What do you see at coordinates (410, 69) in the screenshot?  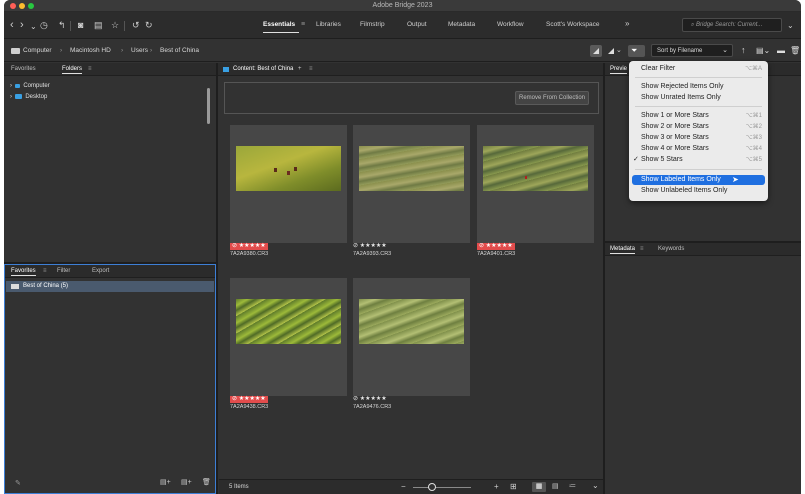 I see `content-panel-header: Content: Best of China + ≡` at bounding box center [410, 69].